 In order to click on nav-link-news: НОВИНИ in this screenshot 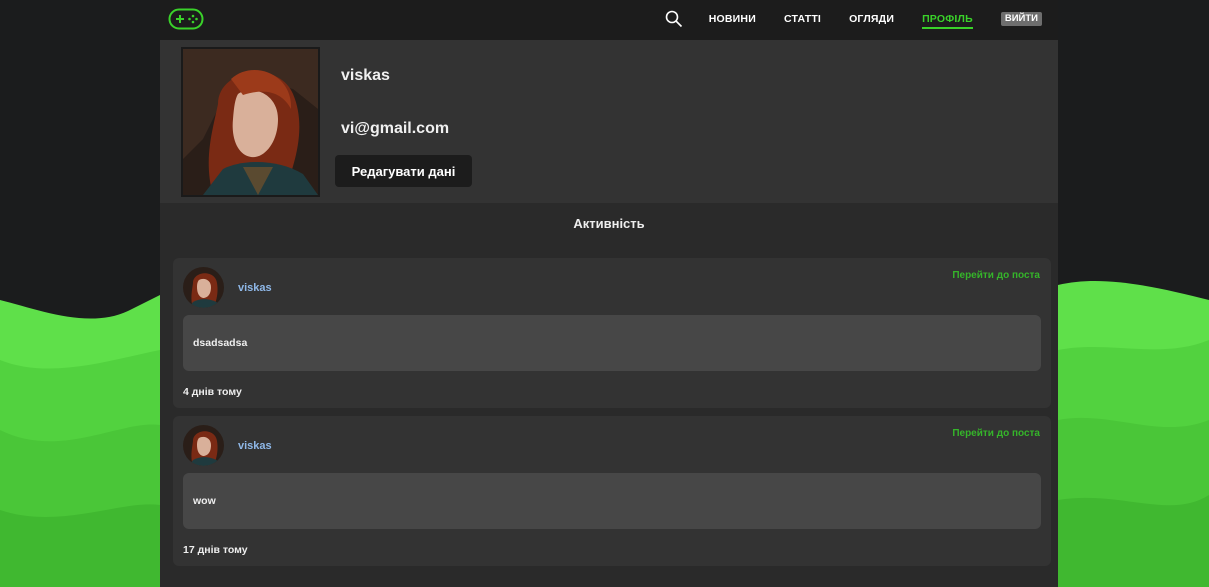, I will do `click(732, 19)`.